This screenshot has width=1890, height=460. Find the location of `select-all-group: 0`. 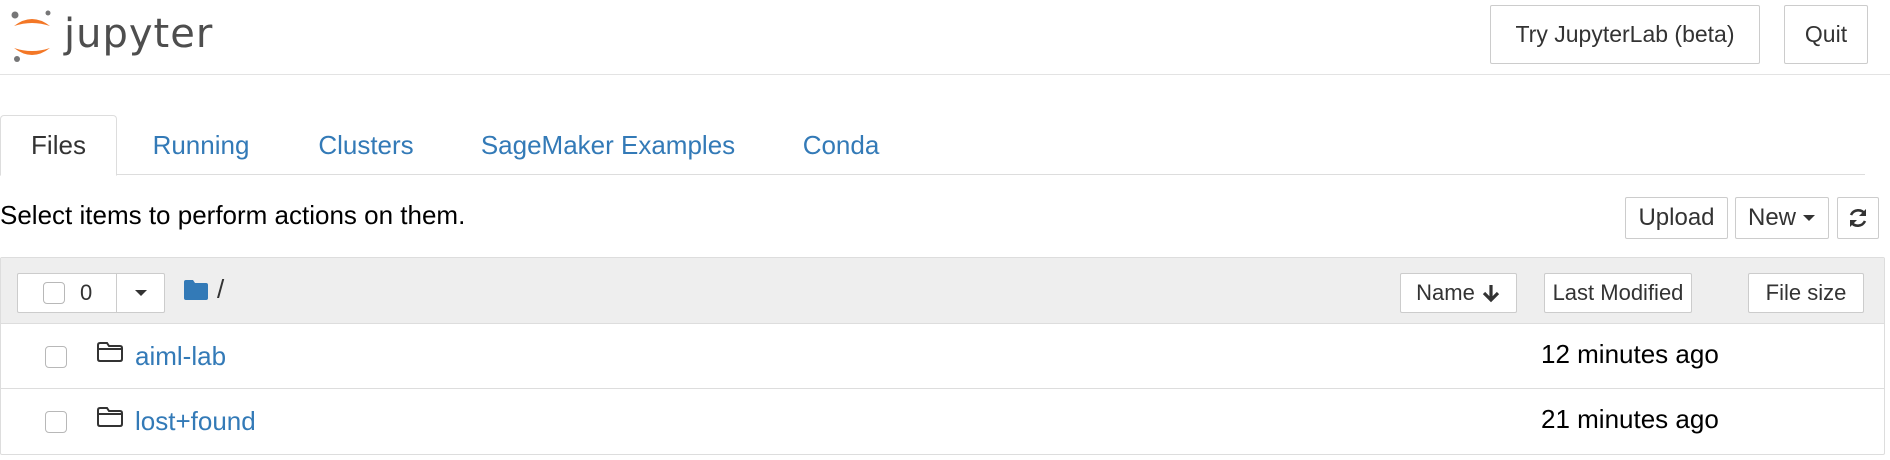

select-all-group: 0 is located at coordinates (91, 293).